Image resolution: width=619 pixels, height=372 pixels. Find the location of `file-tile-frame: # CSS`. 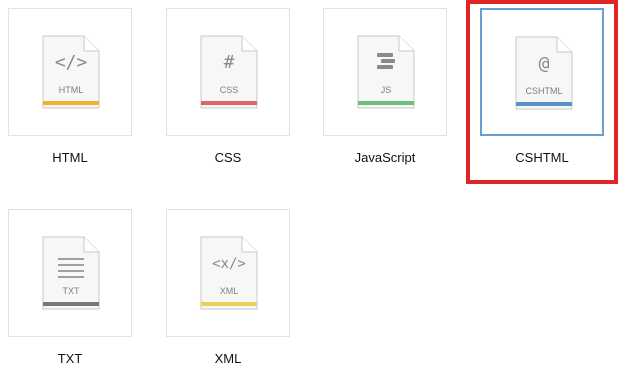

file-tile-frame: # CSS is located at coordinates (228, 72).